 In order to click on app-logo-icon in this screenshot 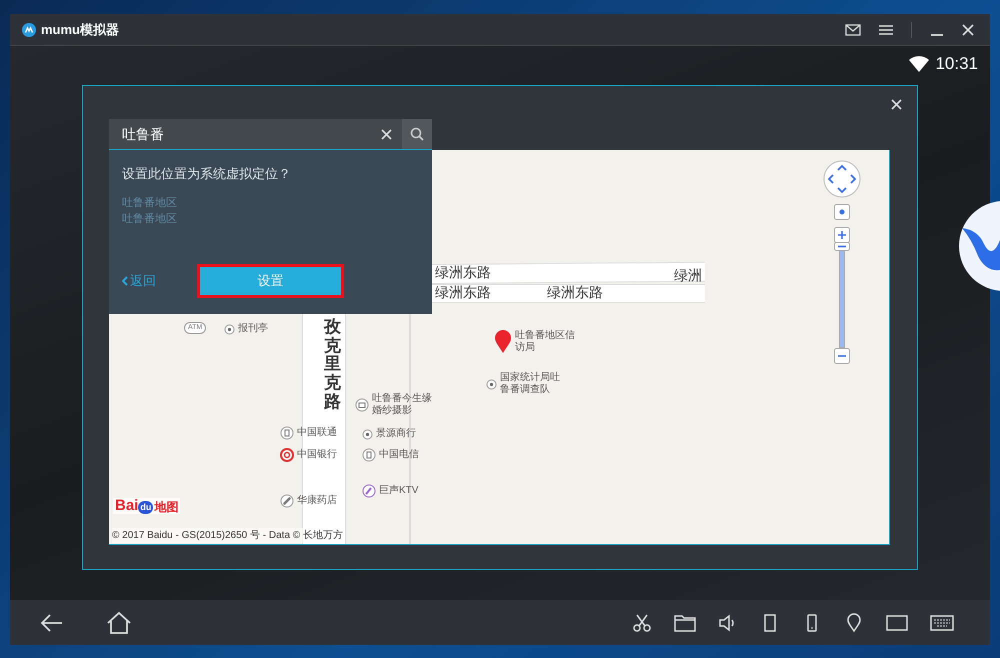, I will do `click(29, 29)`.